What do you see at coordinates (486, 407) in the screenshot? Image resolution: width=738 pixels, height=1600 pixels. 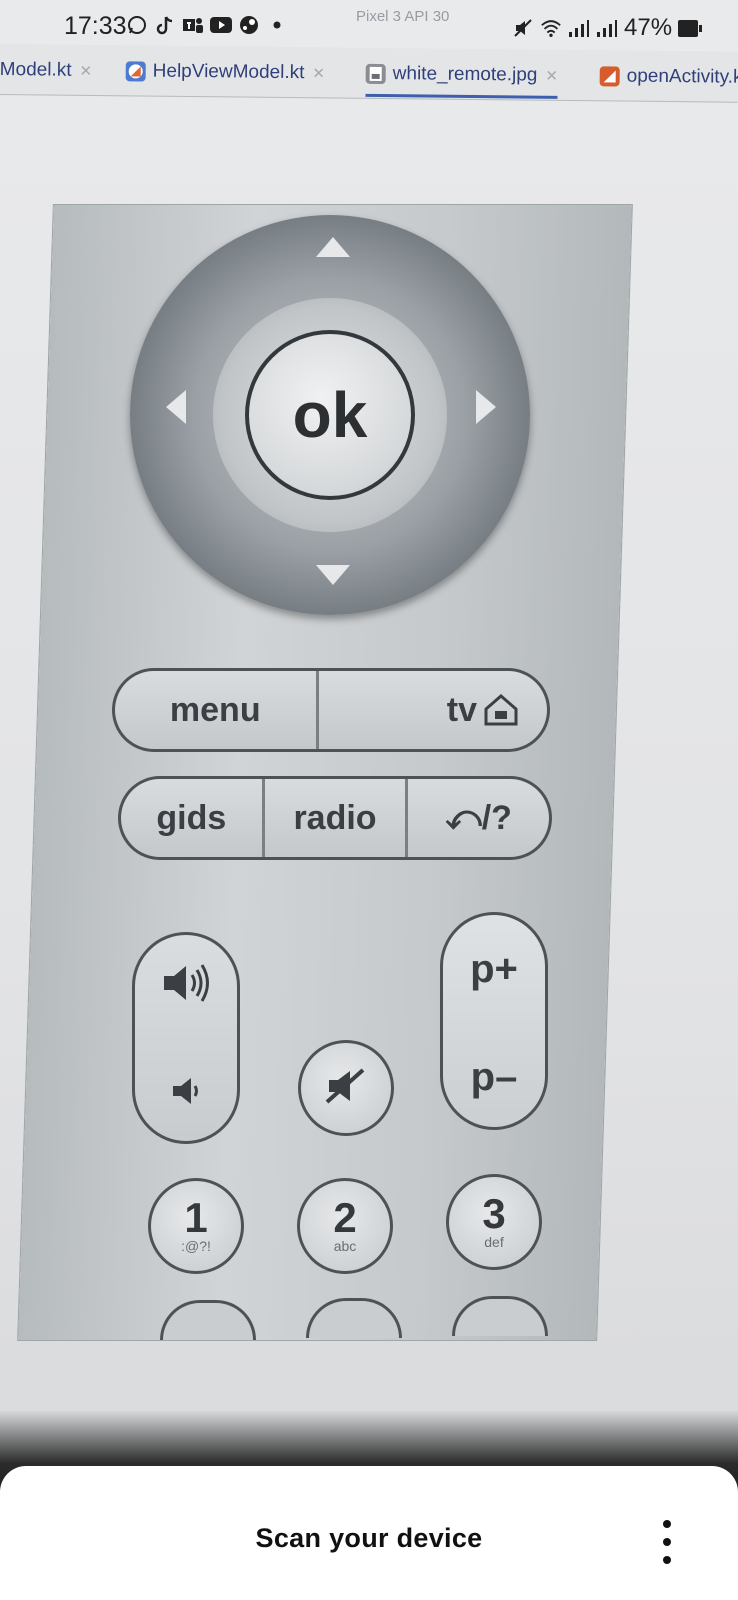 I see `arrow-right-icon` at bounding box center [486, 407].